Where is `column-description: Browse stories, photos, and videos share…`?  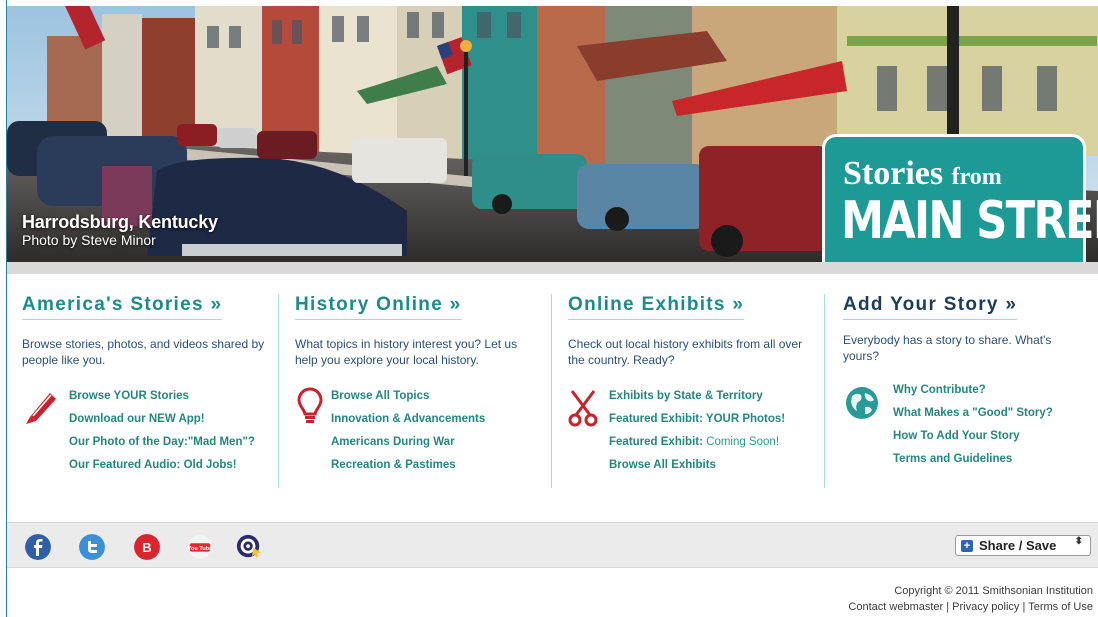 column-description: Browse stories, photos, and videos share… is located at coordinates (143, 352).